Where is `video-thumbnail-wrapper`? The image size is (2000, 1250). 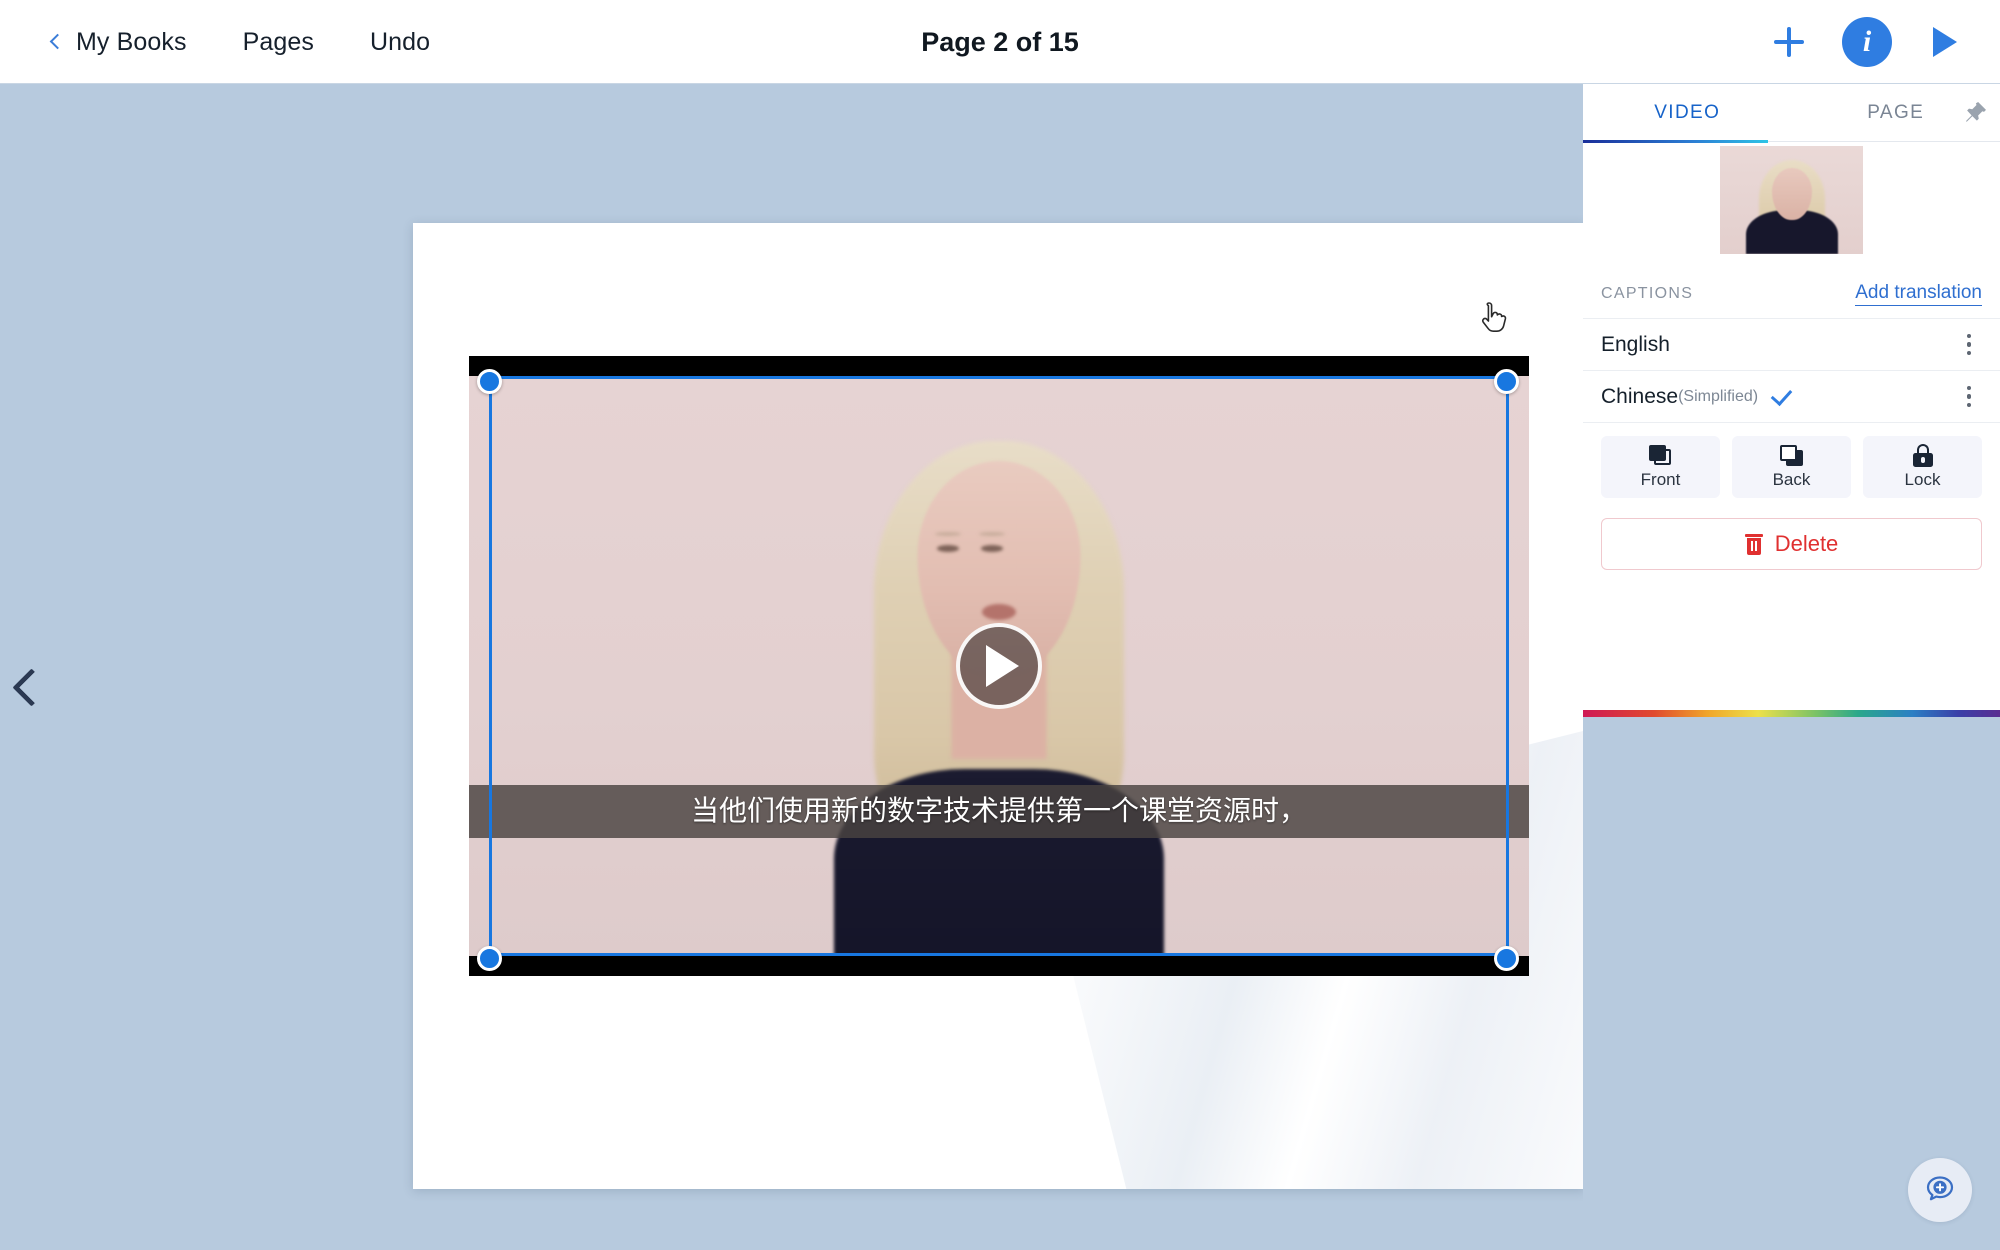
video-thumbnail-wrapper is located at coordinates (1791, 199).